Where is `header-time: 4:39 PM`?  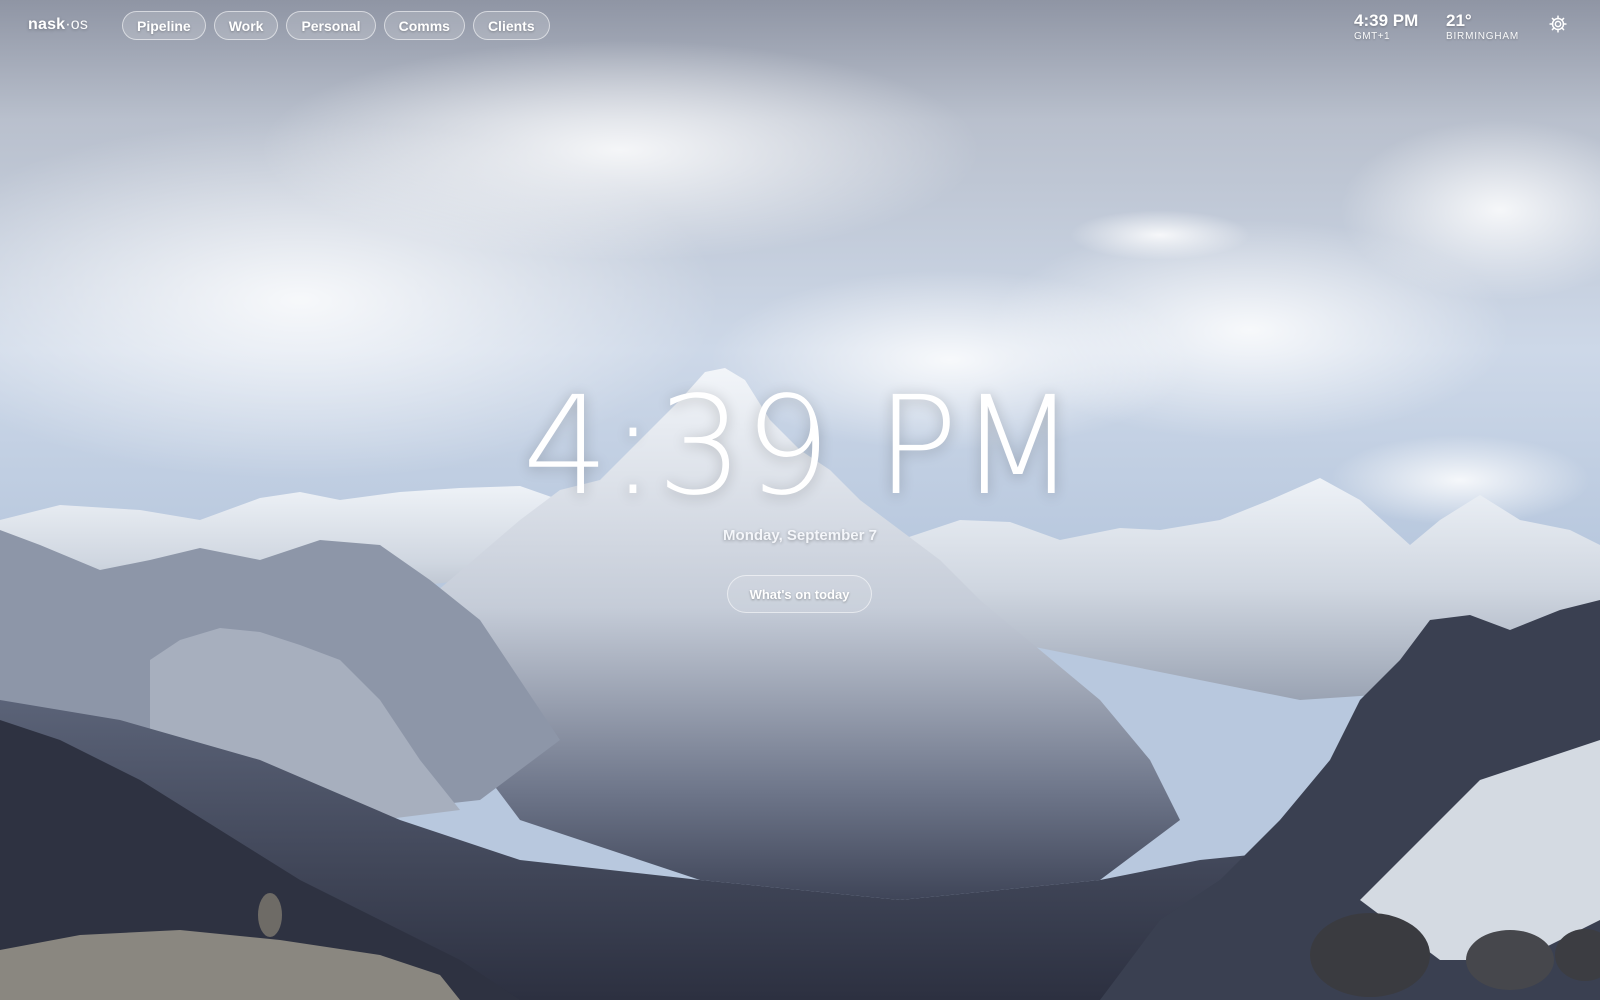
header-time: 4:39 PM is located at coordinates (1386, 20).